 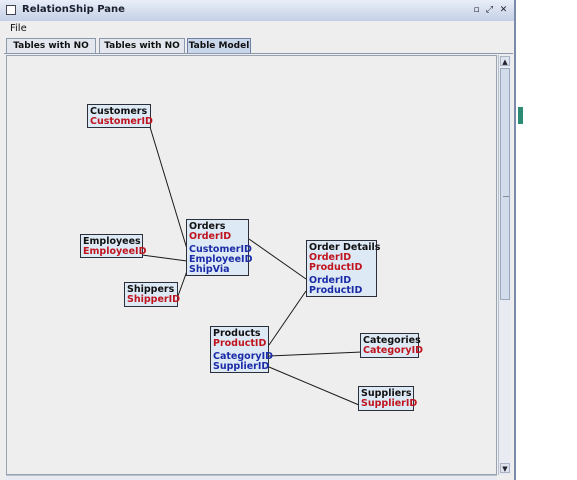 What do you see at coordinates (505, 184) in the screenshot?
I see `scroll-thumb` at bounding box center [505, 184].